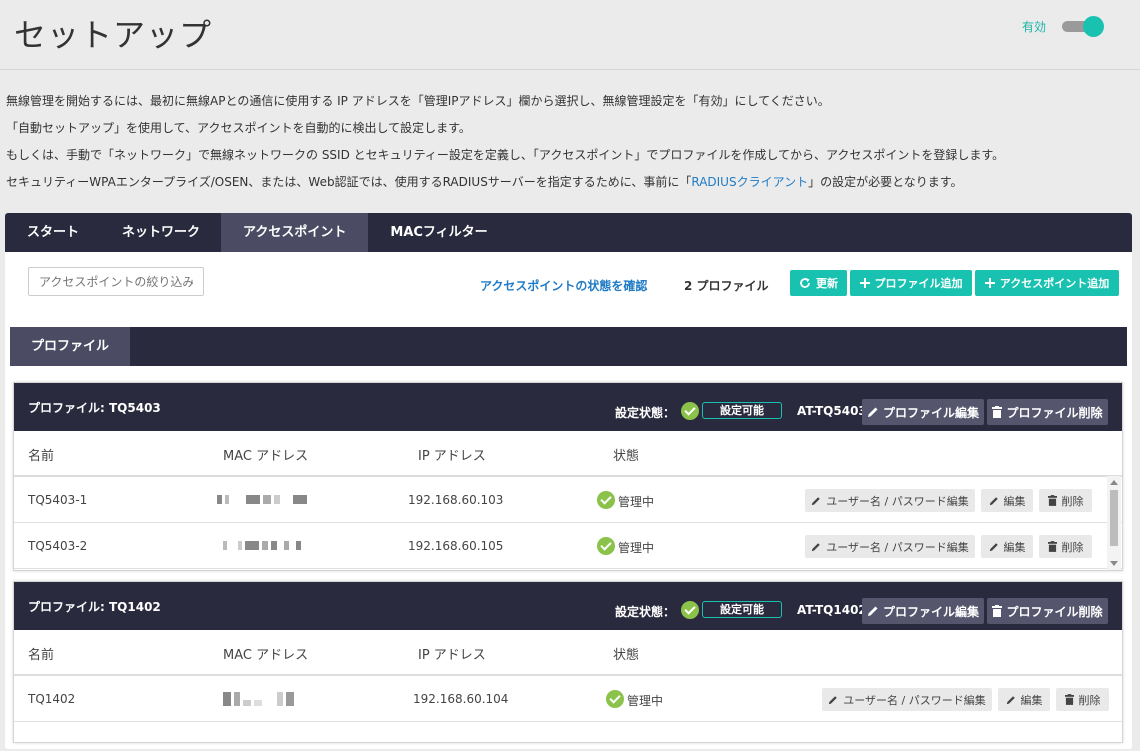 This screenshot has width=1140, height=751. I want to click on ap-filter-input, so click(116, 281).